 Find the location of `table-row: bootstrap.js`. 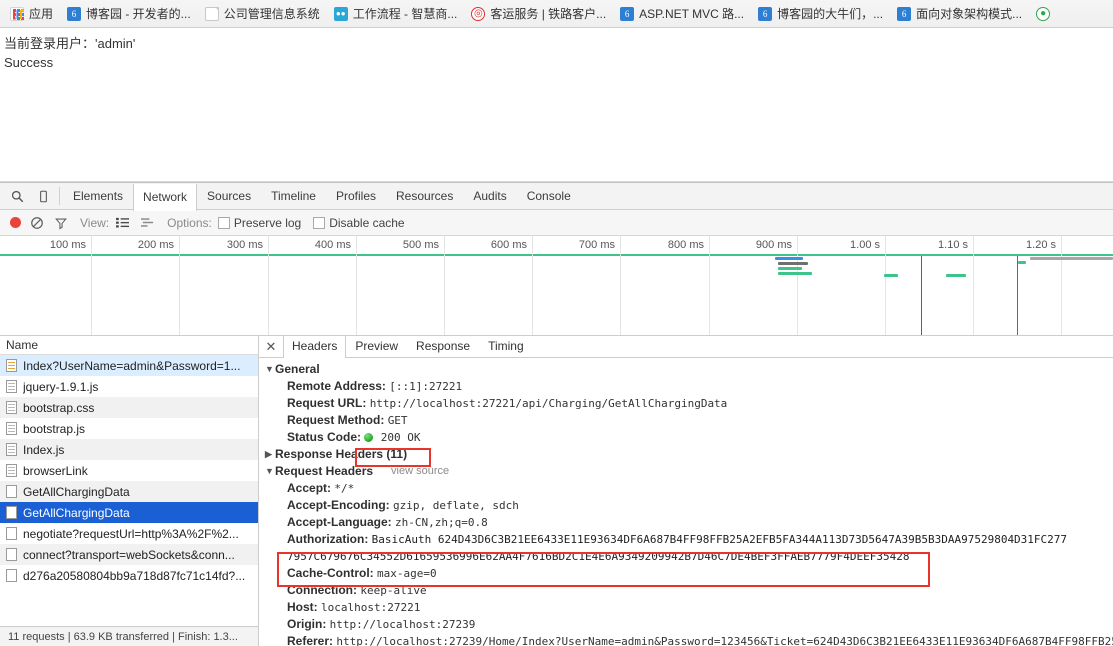

table-row: bootstrap.js is located at coordinates (129, 428).